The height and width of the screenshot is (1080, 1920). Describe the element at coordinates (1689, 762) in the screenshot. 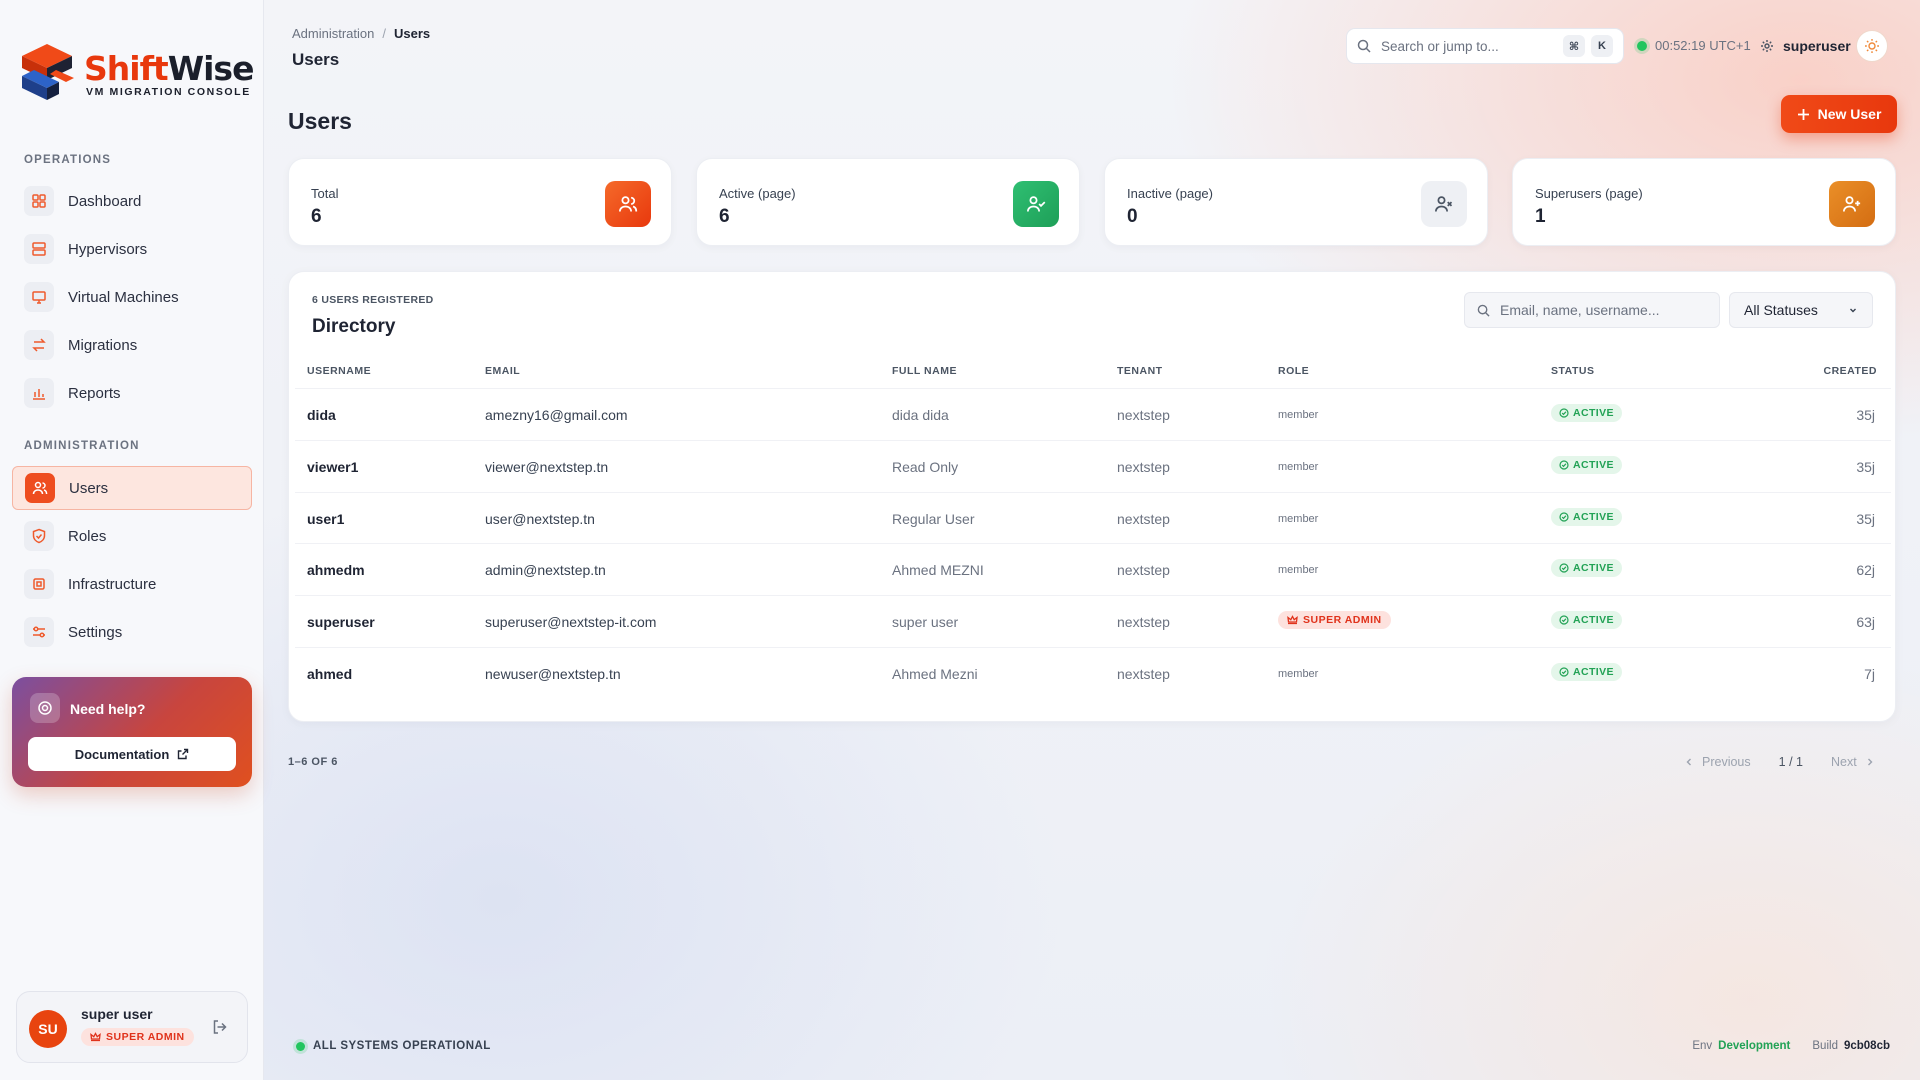

I see `chevron-left-icon` at that location.